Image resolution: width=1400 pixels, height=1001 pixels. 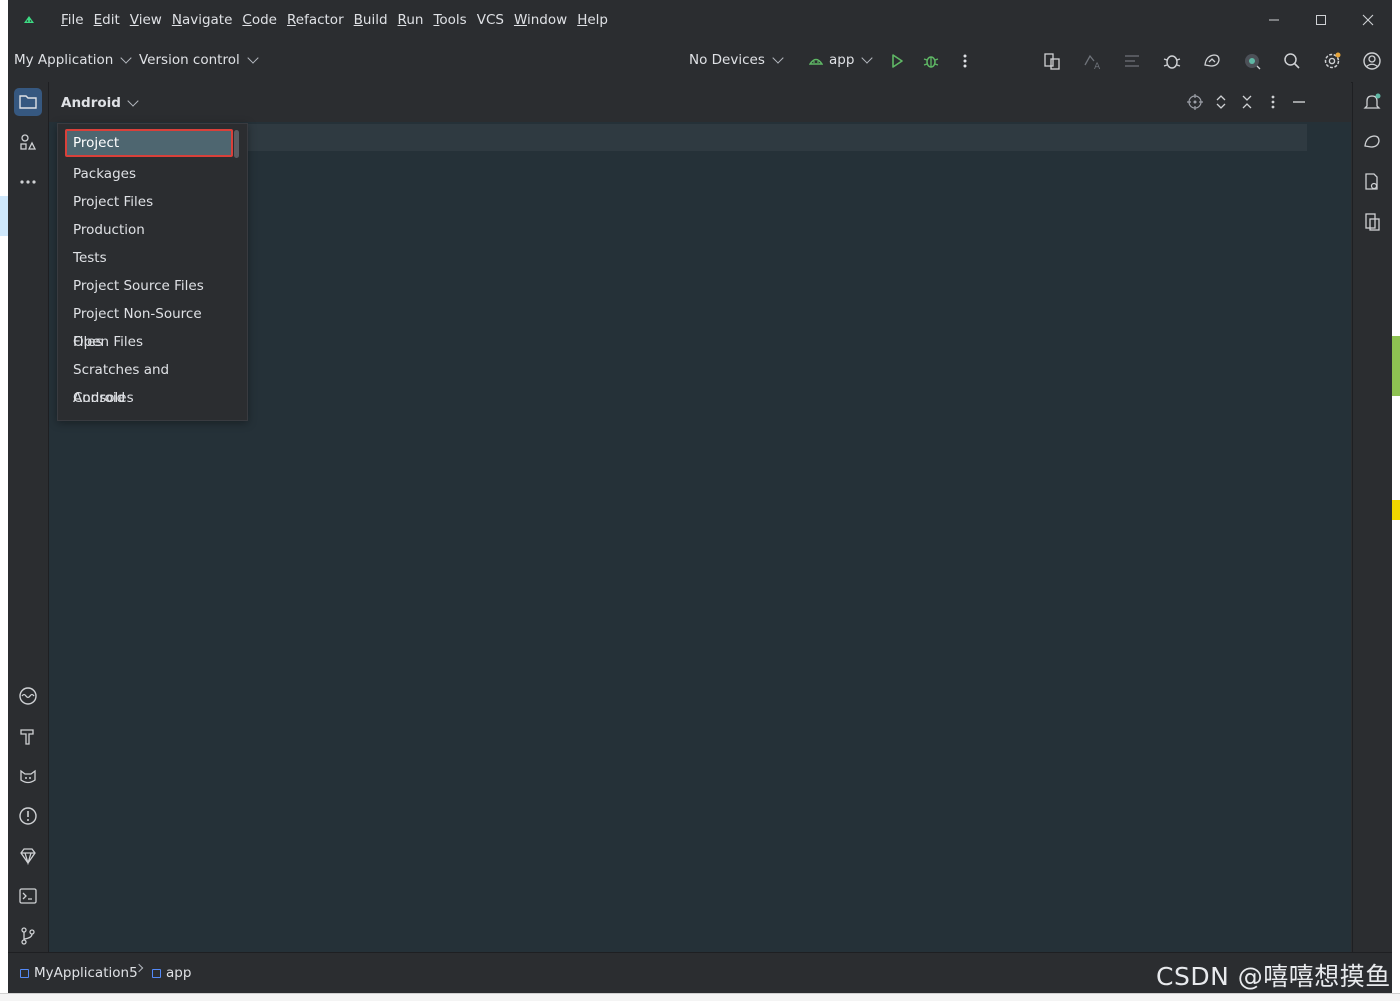 What do you see at coordinates (1299, 102) in the screenshot?
I see `hide-tool-window-icon` at bounding box center [1299, 102].